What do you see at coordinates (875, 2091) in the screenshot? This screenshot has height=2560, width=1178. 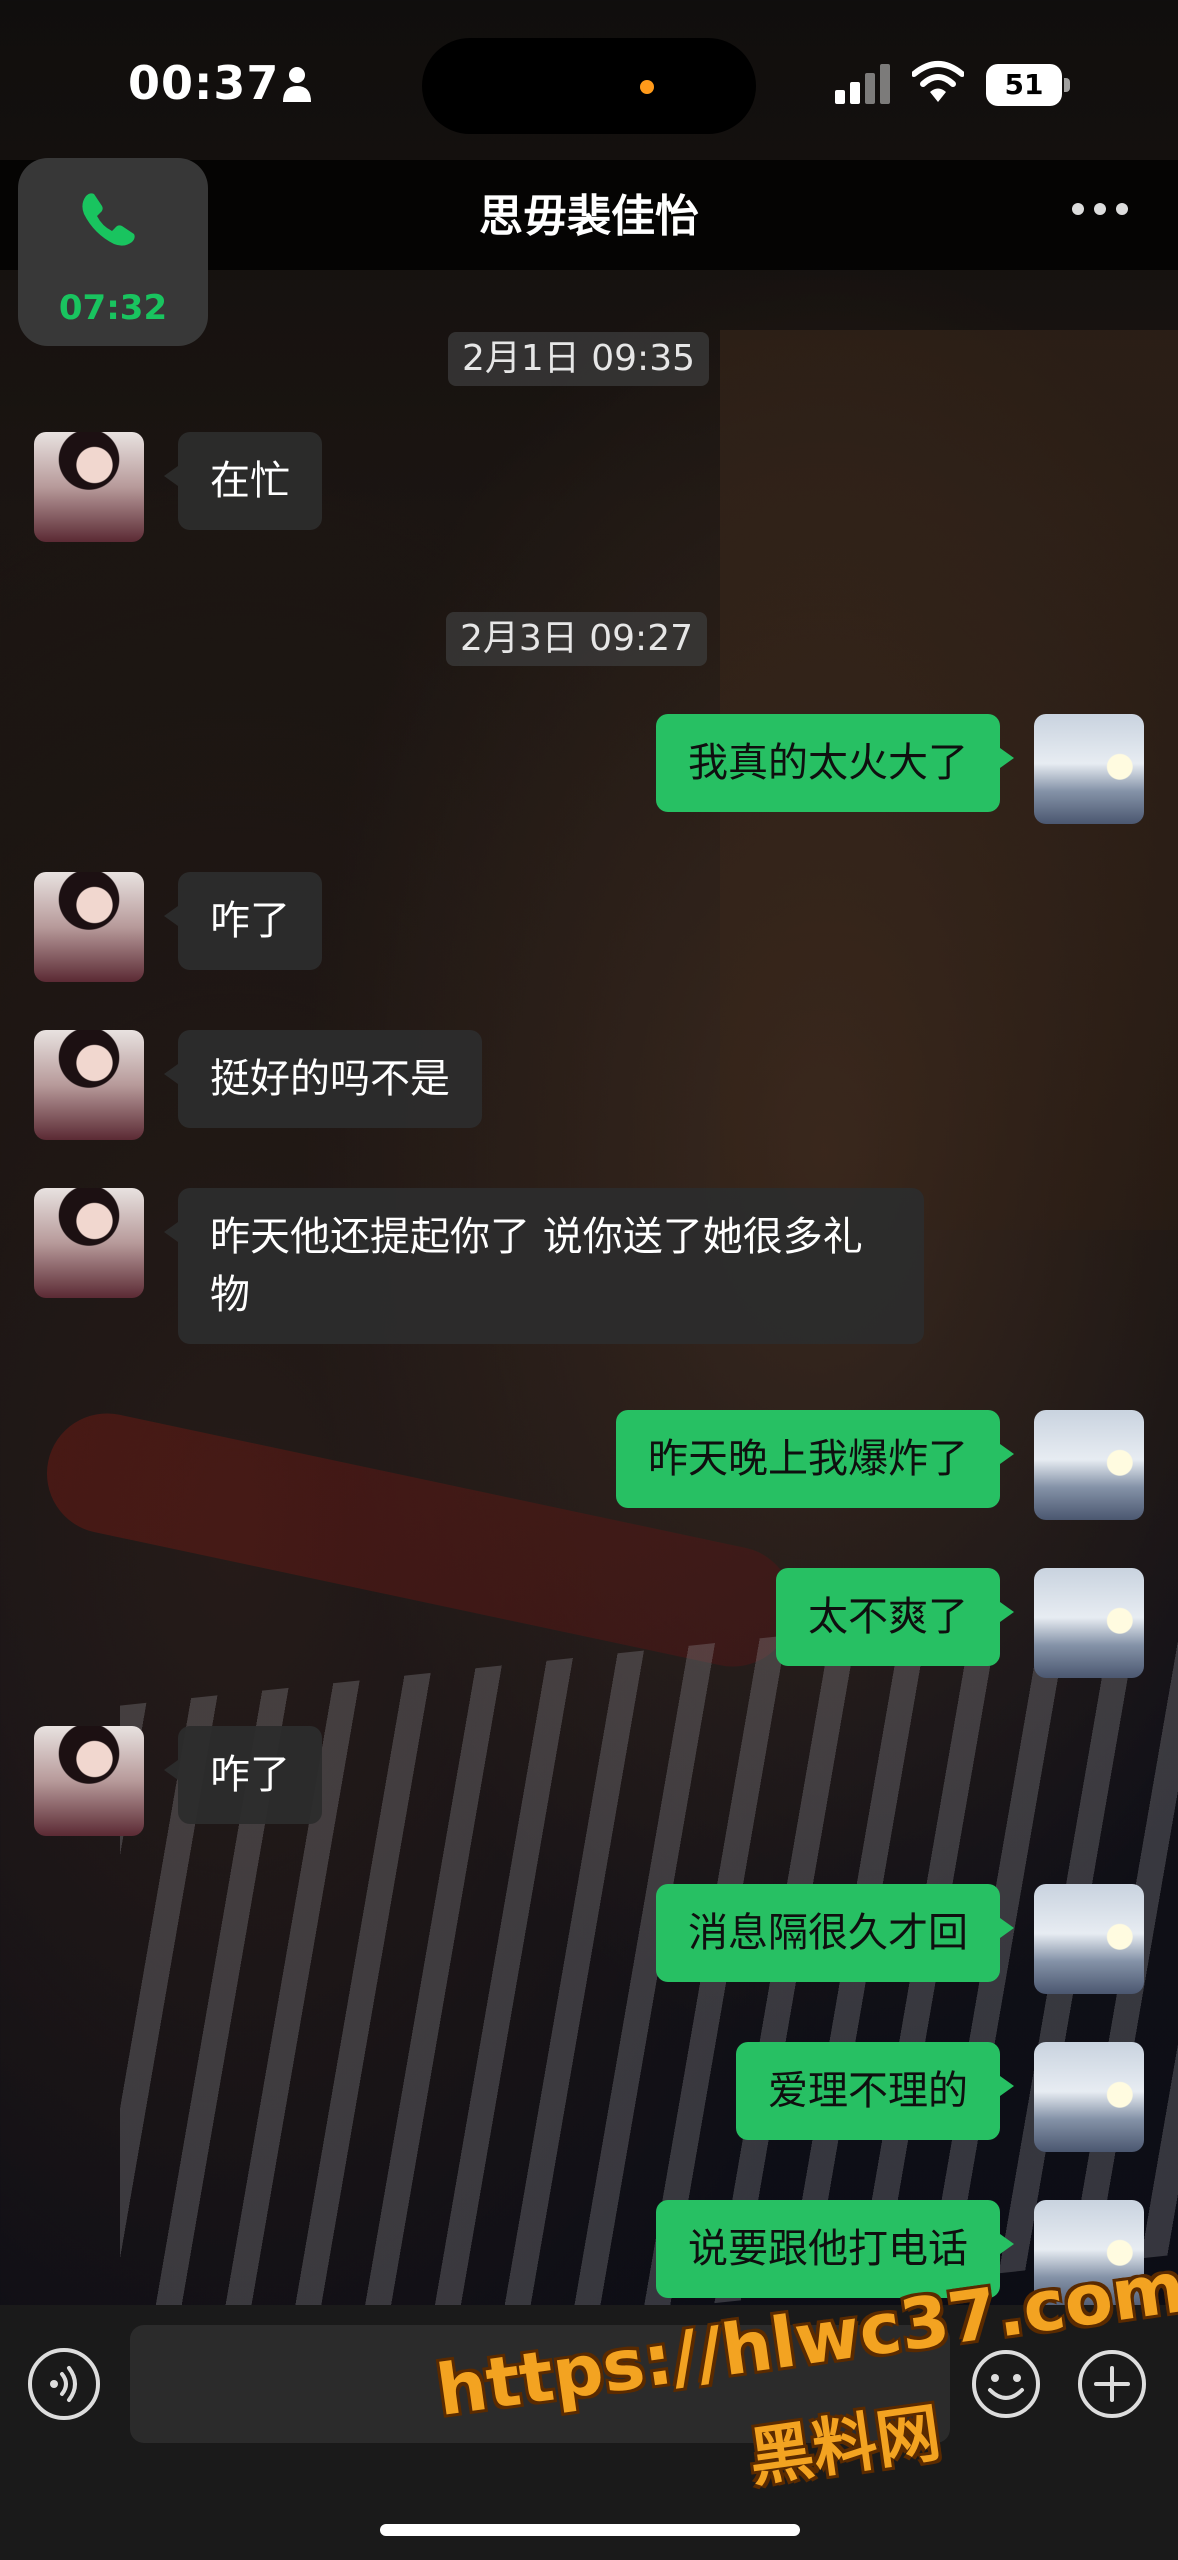 I see `outgoing-message: 爱理不理的` at bounding box center [875, 2091].